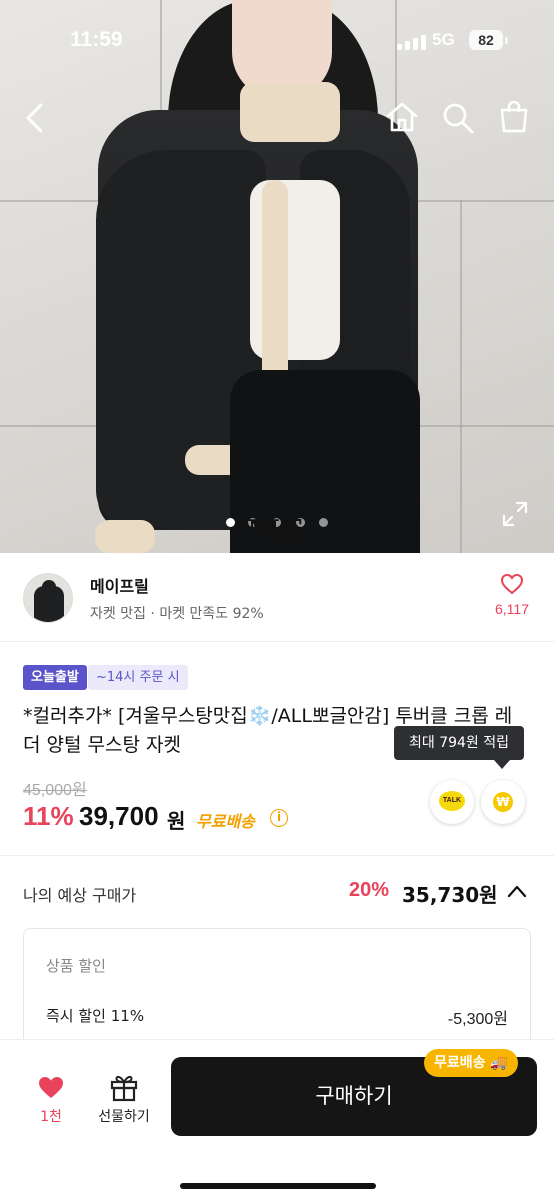 The image size is (554, 1200). I want to click on section-divider, so click(277, 855).